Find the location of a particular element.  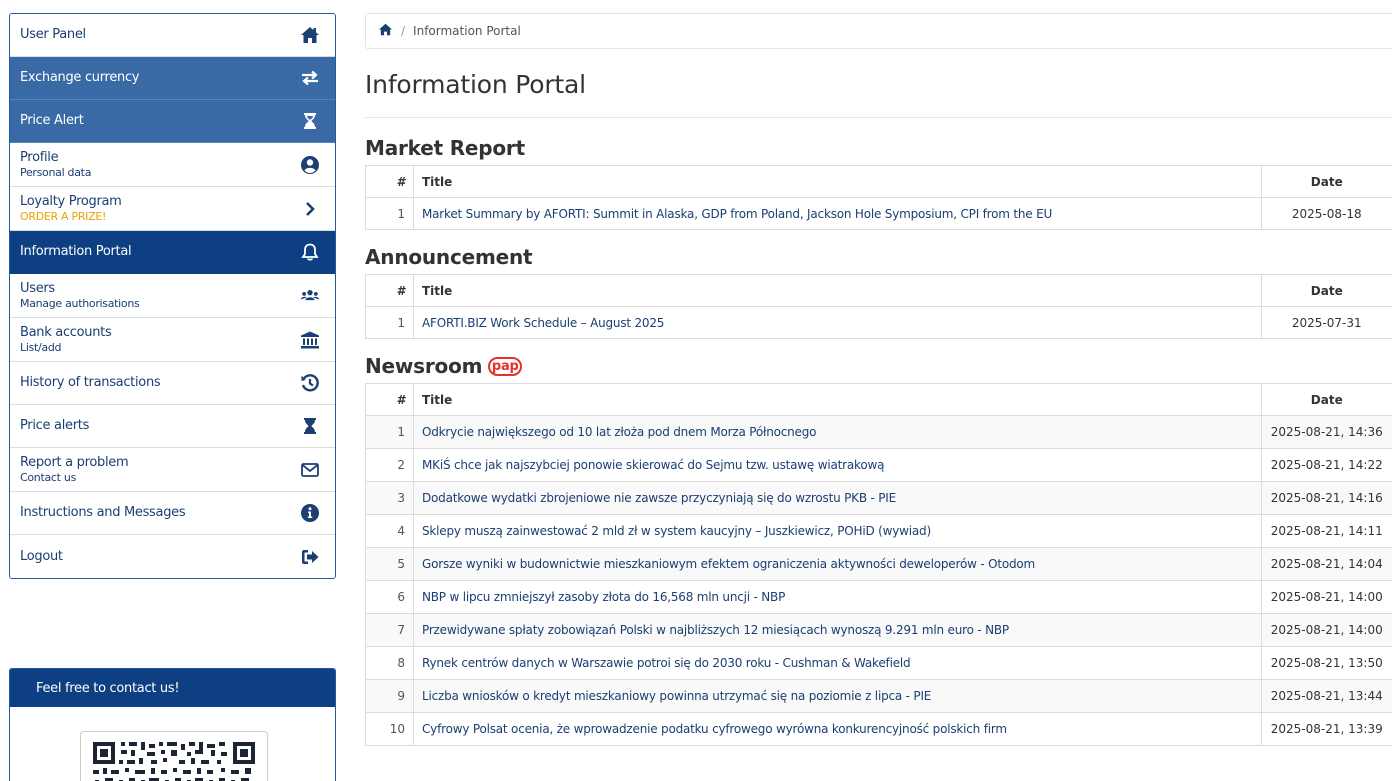

qr-code is located at coordinates (174, 756).